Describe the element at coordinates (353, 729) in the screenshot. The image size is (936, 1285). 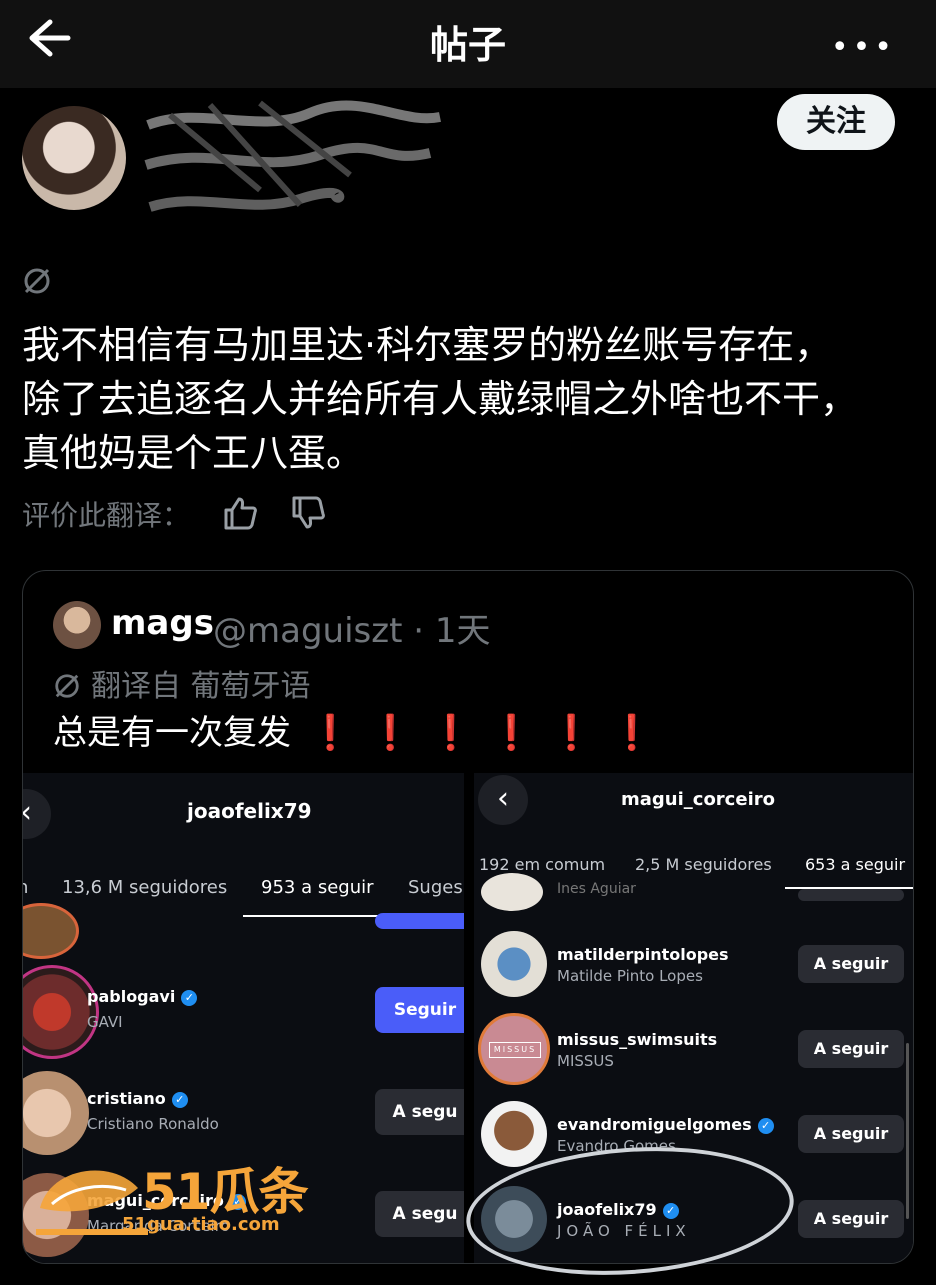
I see `quoted-text: 总是有一次复发 ❗ ❗ ❗ ❗ ❗ ❗` at that location.